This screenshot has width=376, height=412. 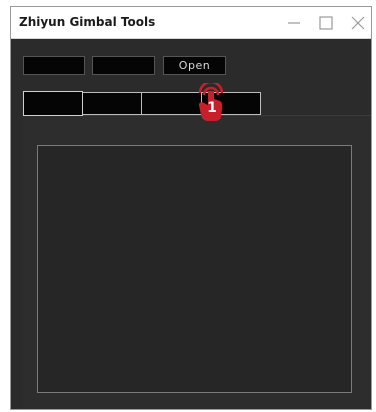 I want to click on close-button, so click(x=358, y=23).